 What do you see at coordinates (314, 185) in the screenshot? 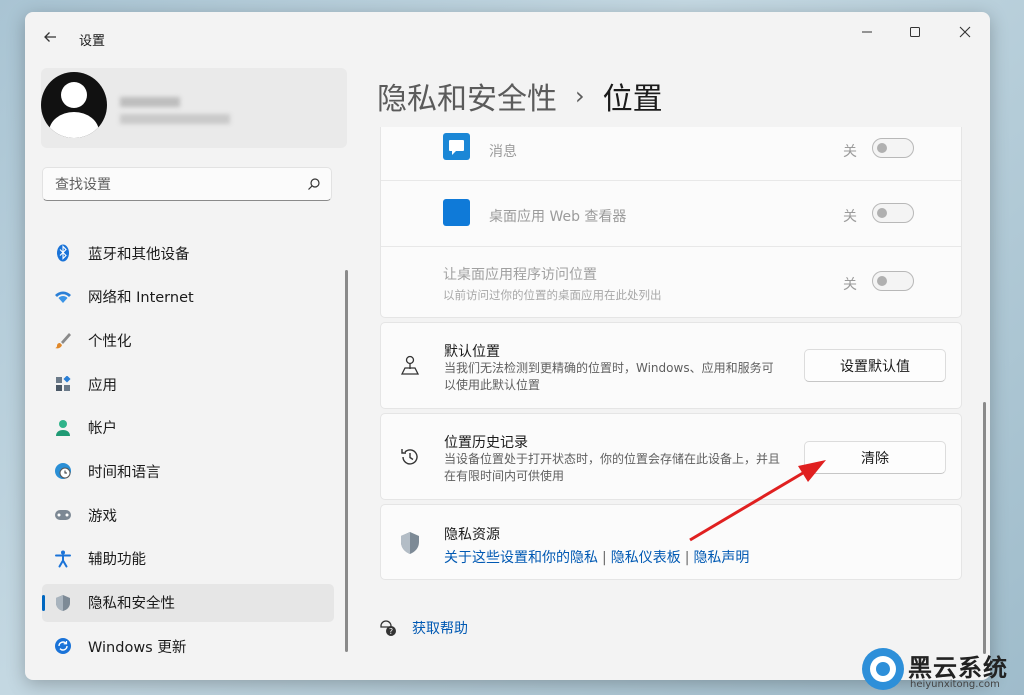
I see `search-icon` at bounding box center [314, 185].